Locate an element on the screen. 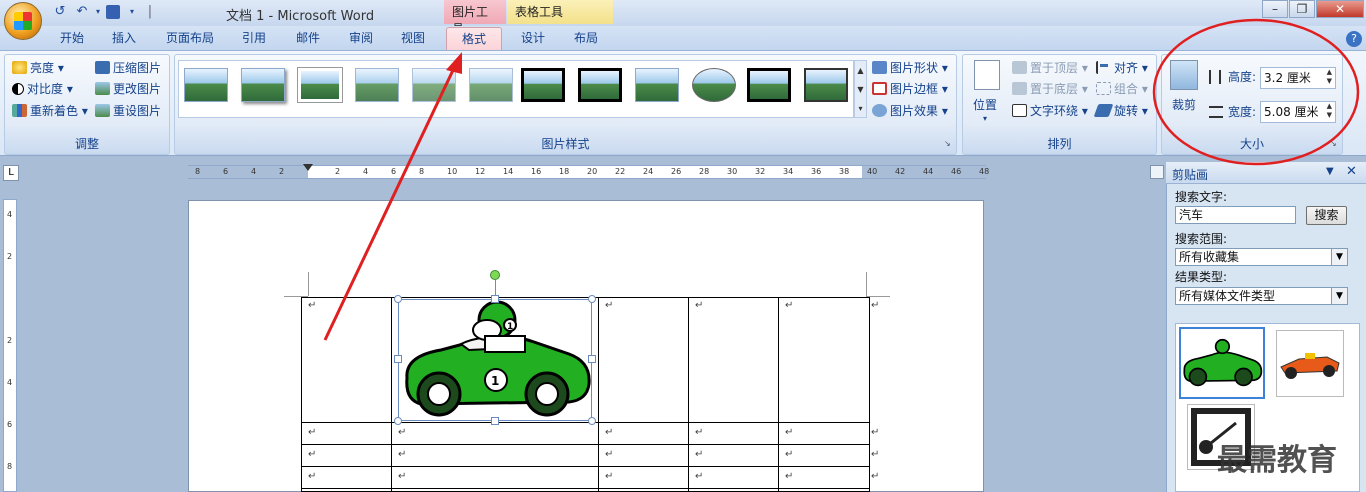  ruler-tick-label: 14 is located at coordinates (508, 171).